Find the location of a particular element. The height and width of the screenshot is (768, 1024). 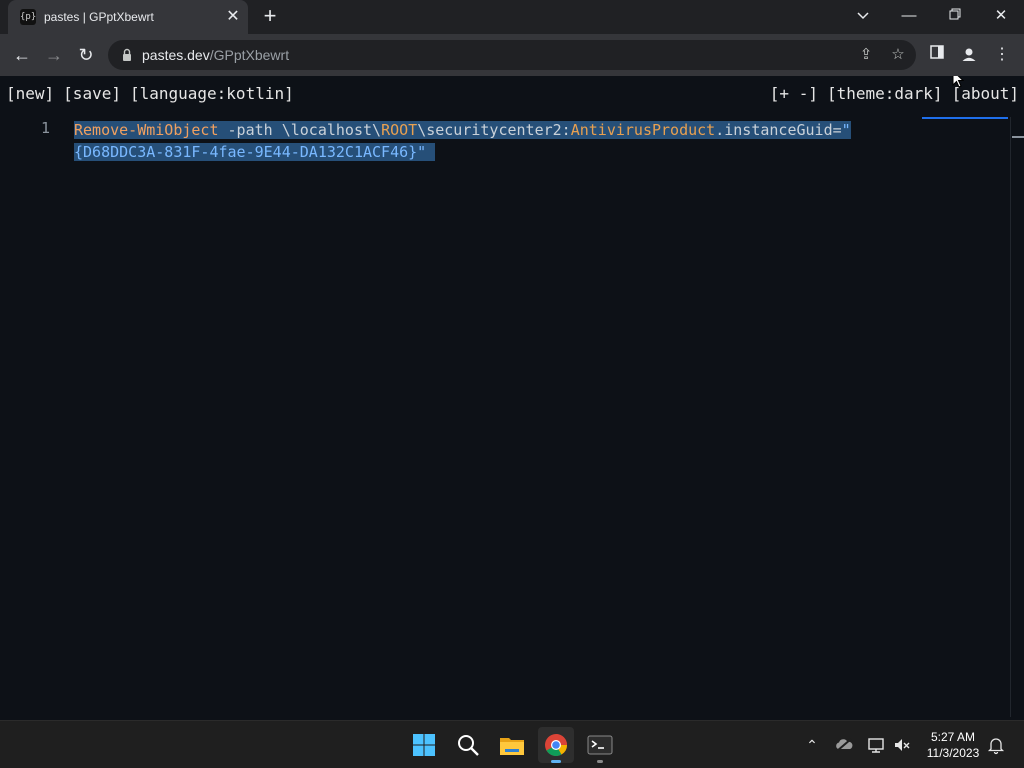

theme-selector: [theme:dark] is located at coordinates (885, 93).